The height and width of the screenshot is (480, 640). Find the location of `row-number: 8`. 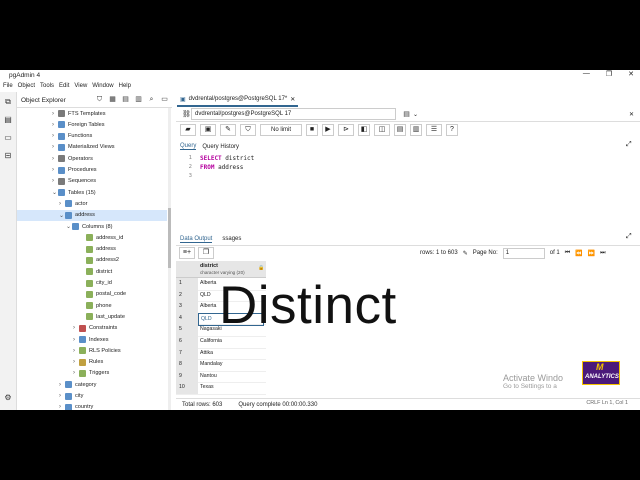

row-number: 8 is located at coordinates (187, 365).